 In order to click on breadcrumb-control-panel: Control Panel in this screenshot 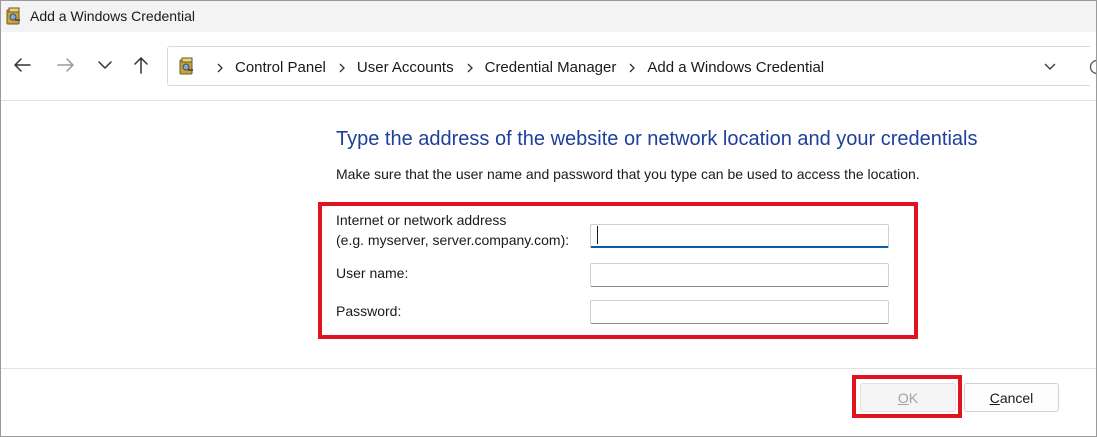, I will do `click(280, 67)`.